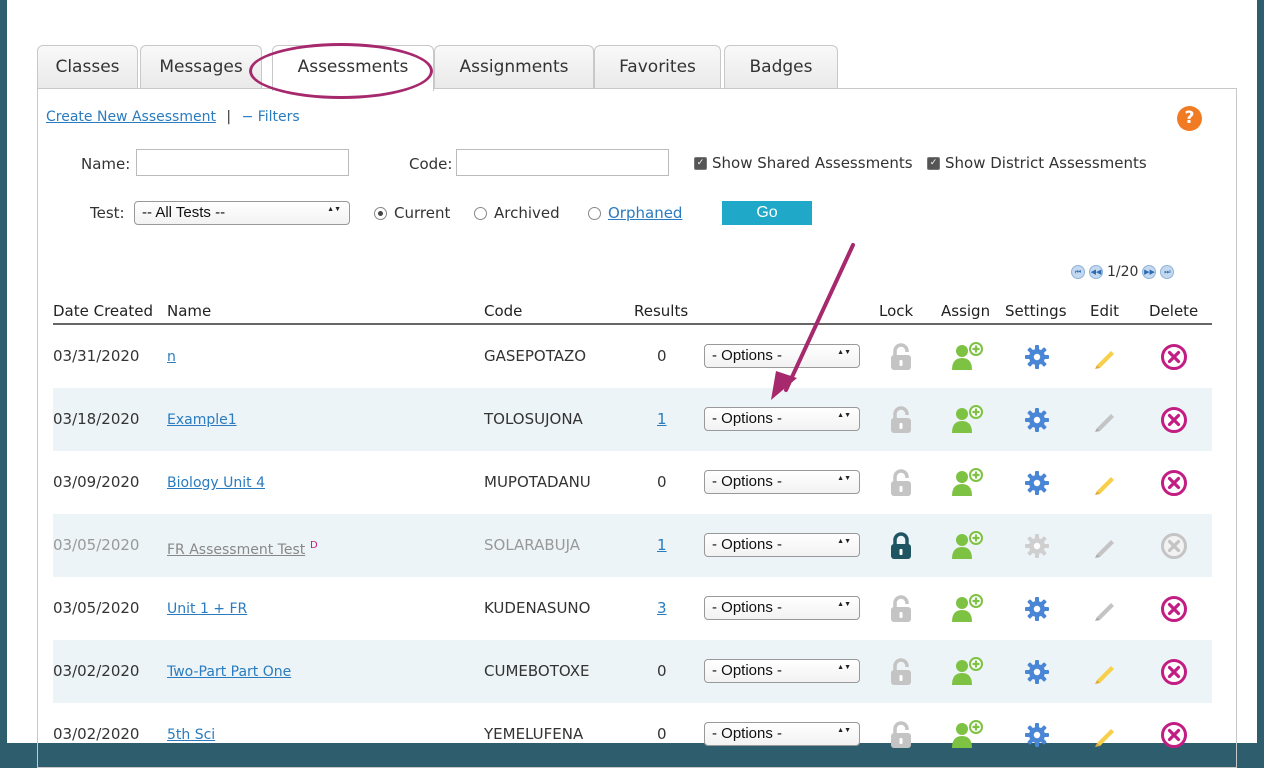  What do you see at coordinates (242, 213) in the screenshot?
I see `test-select: -- All Tests -- ▲▼` at bounding box center [242, 213].